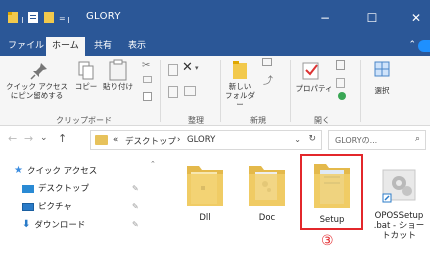 Image resolution: width=430 pixels, height=272 pixels. I want to click on copy-to-icon, so click(173, 92).